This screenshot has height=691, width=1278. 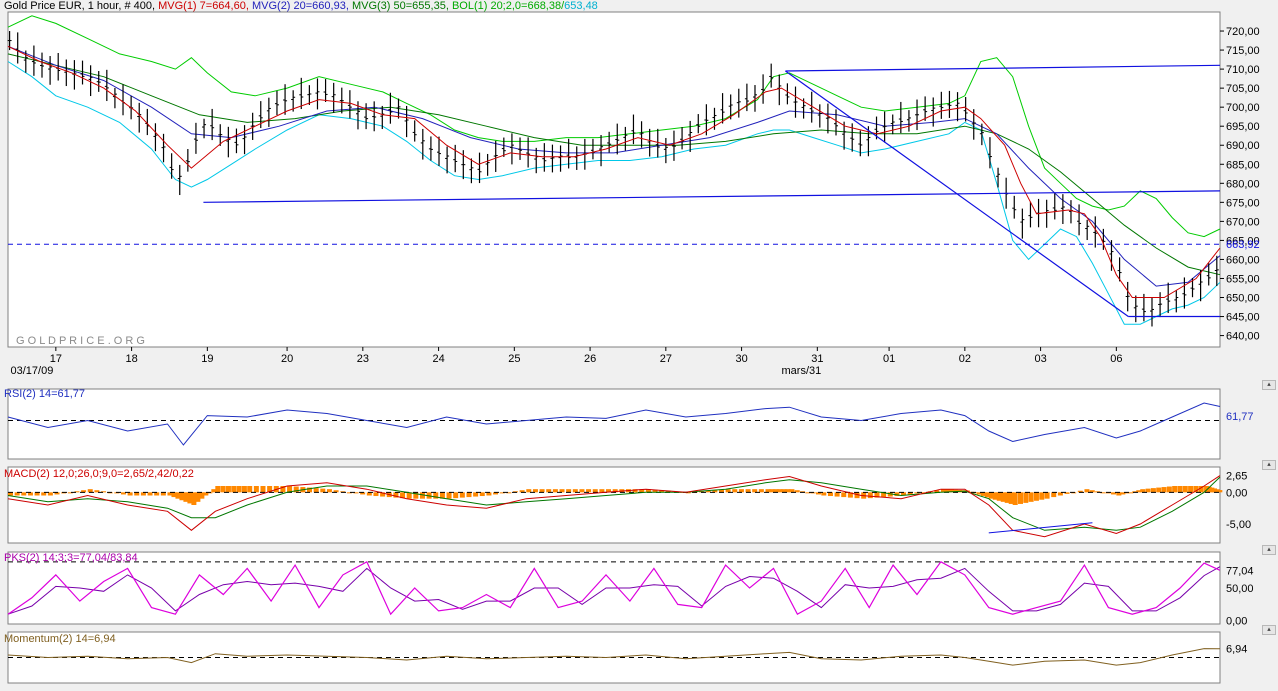 What do you see at coordinates (590, 359) in the screenshot?
I see `x-tick-label: 26` at bounding box center [590, 359].